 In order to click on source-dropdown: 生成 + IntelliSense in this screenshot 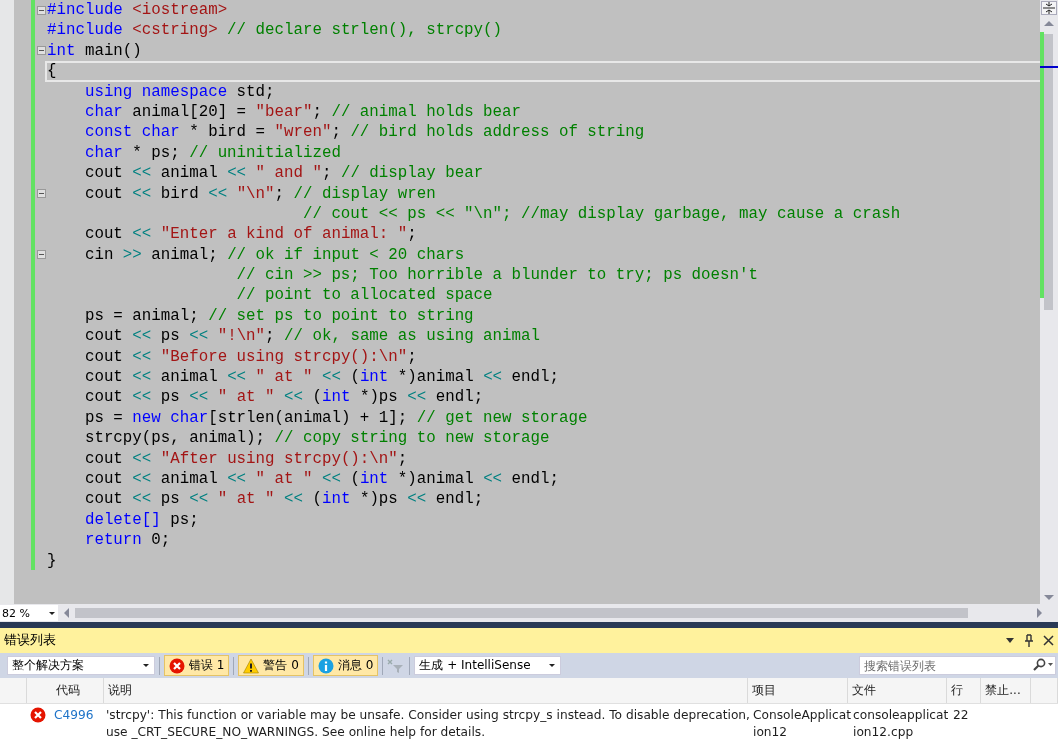, I will do `click(488, 665)`.